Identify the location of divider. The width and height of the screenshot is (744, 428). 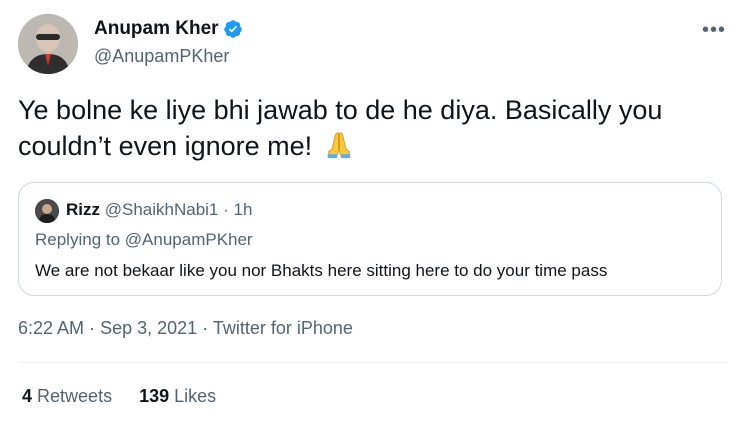
(373, 362).